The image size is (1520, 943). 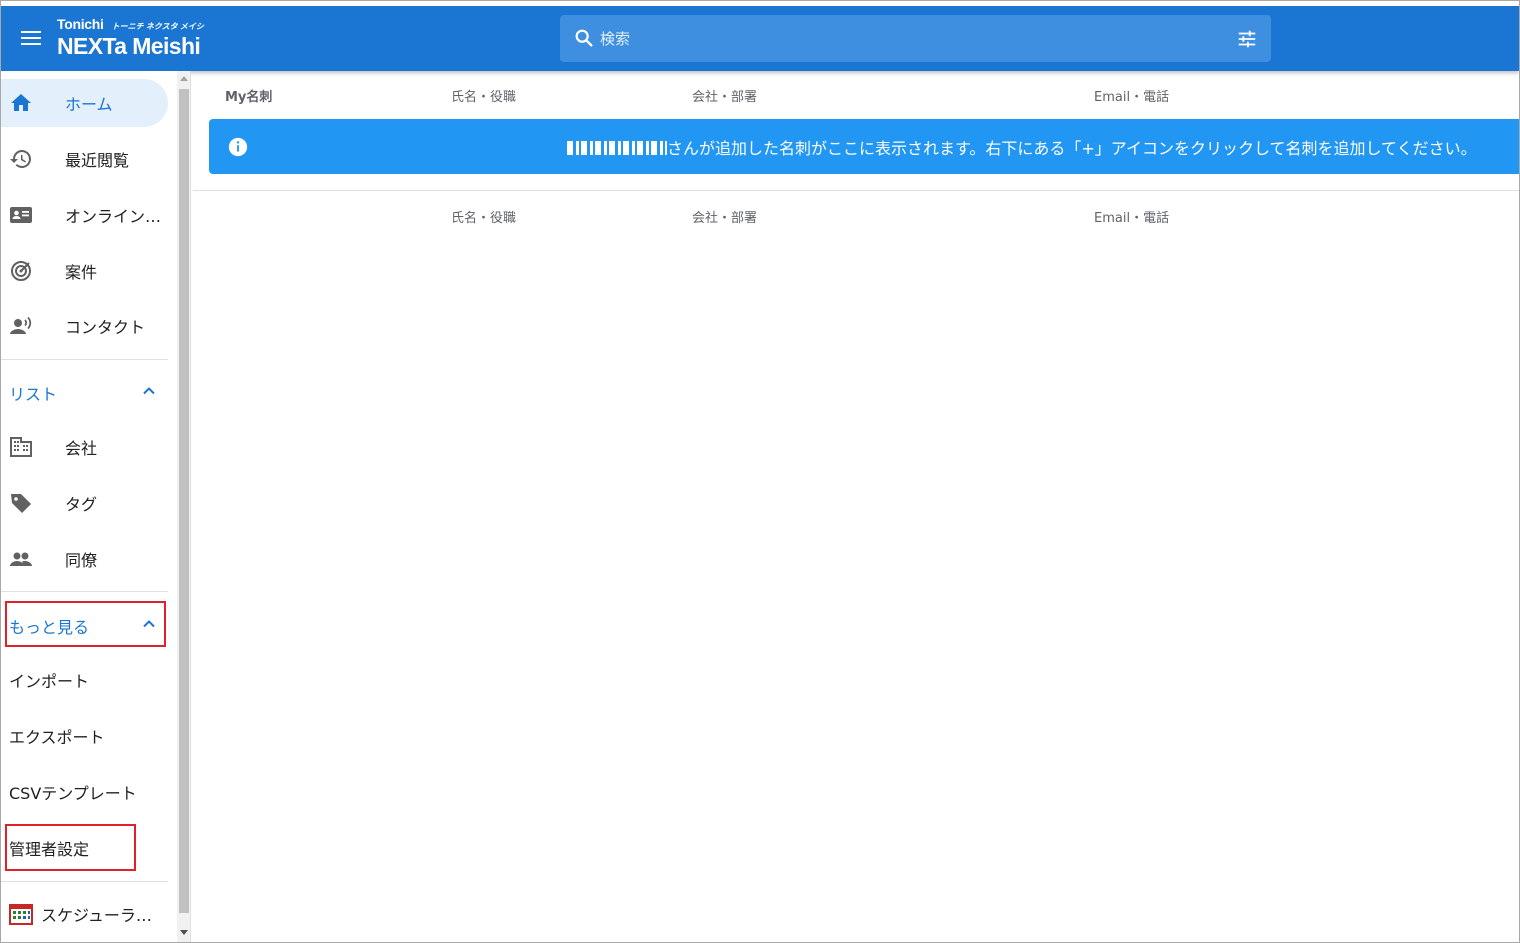 What do you see at coordinates (97, 160) in the screenshot?
I see `sidebar-item-label: 最近閲覧` at bounding box center [97, 160].